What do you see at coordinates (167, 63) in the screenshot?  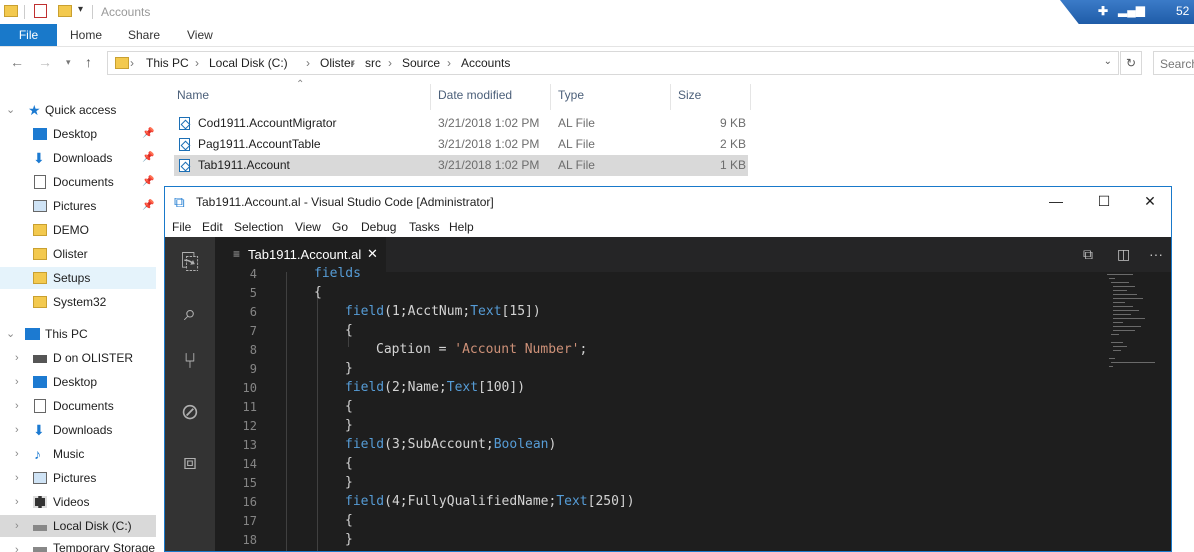 I see `breadcrumb-this-pc: This PC` at bounding box center [167, 63].